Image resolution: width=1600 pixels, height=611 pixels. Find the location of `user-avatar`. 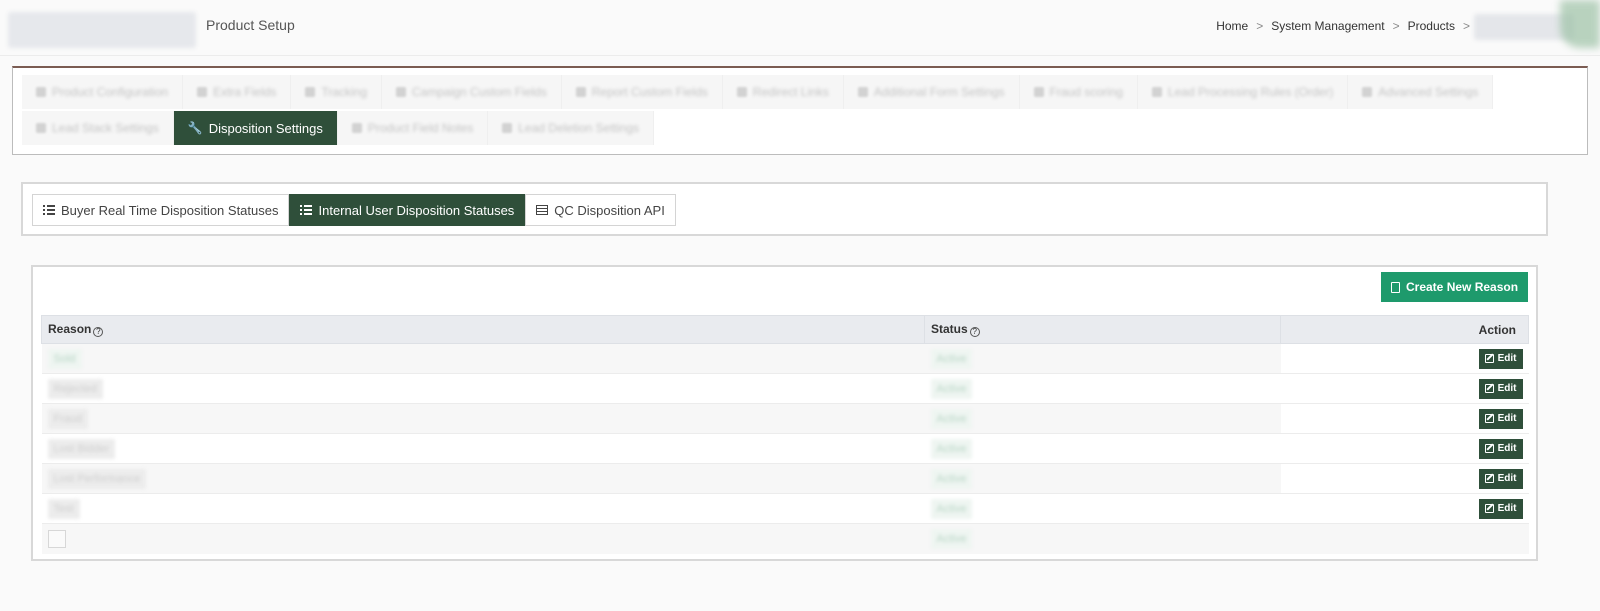

user-avatar is located at coordinates (1580, 24).